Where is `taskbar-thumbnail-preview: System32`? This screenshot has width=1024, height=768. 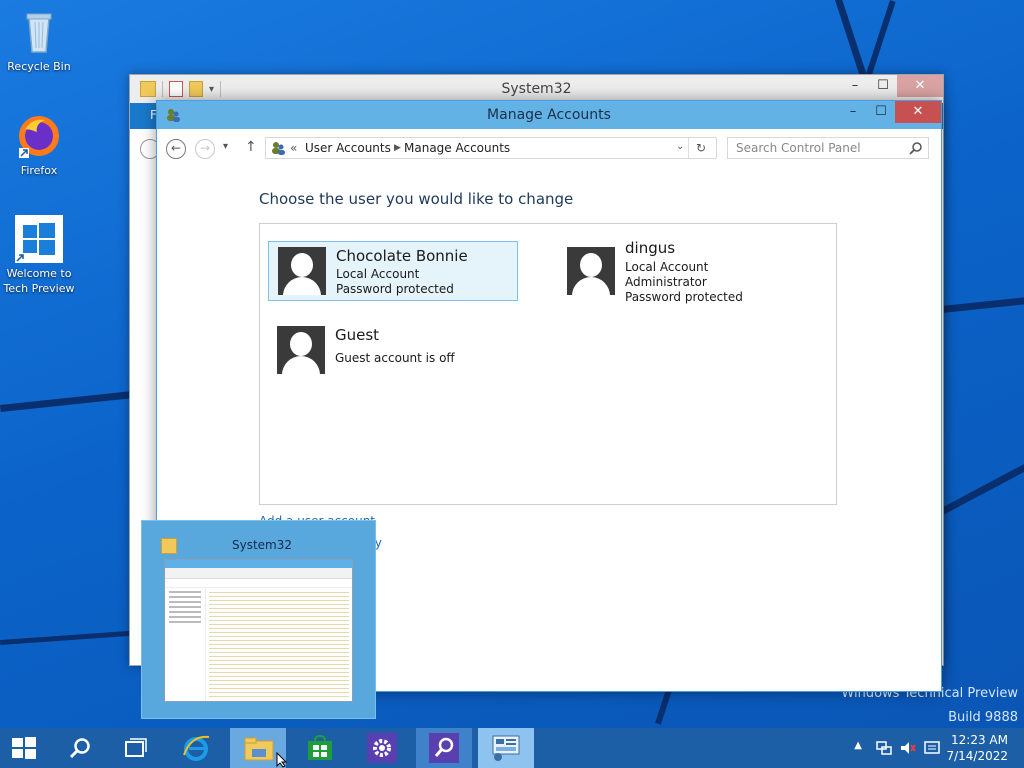 taskbar-thumbnail-preview: System32 is located at coordinates (258, 619).